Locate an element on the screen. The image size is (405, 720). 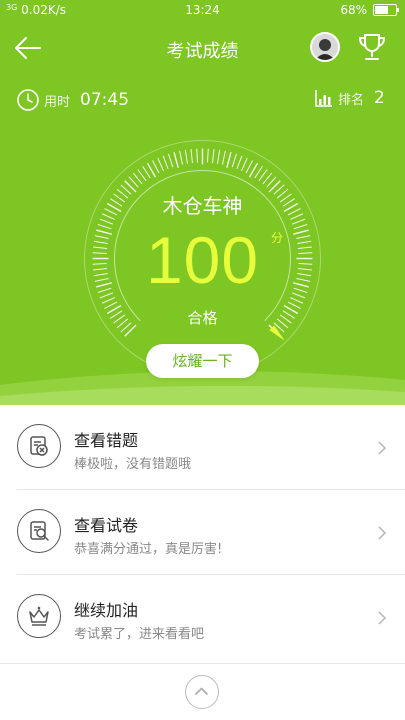
rank-value: 2 is located at coordinates (379, 98).